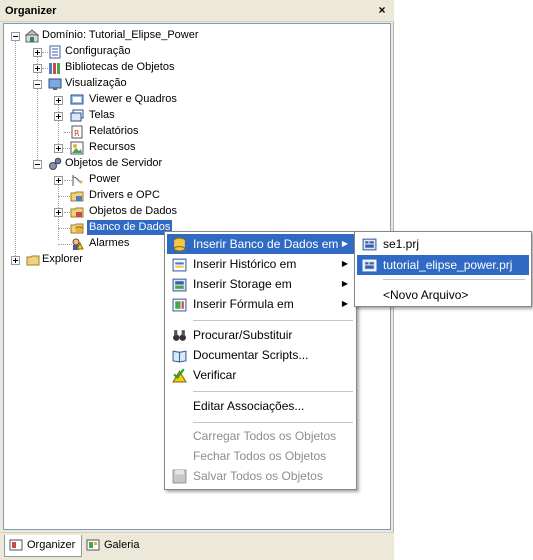  I want to click on menu-item-inserir-formula: Inserir Fórmula em ▶, so click(260, 304).